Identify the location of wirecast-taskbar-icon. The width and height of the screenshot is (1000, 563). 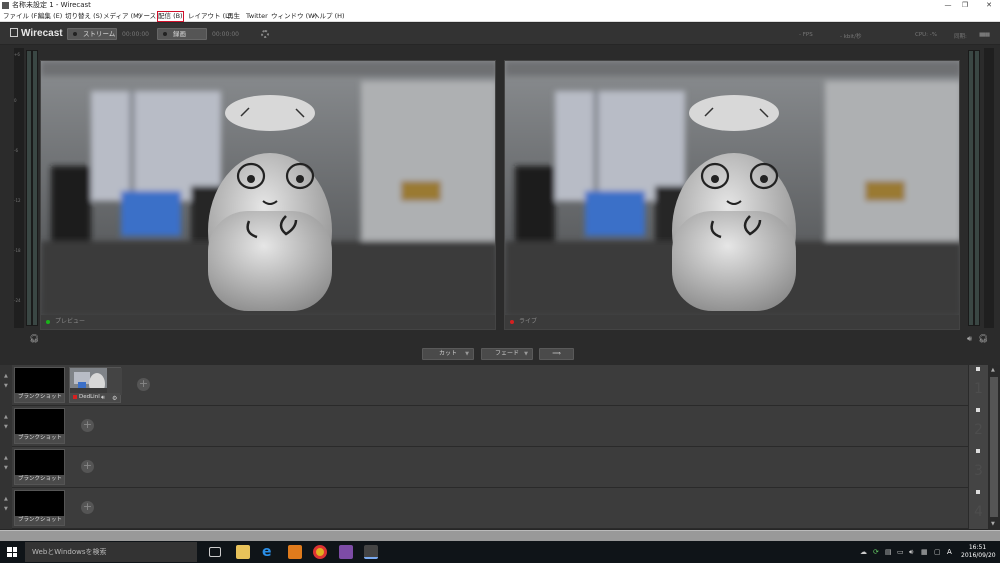
(371, 552).